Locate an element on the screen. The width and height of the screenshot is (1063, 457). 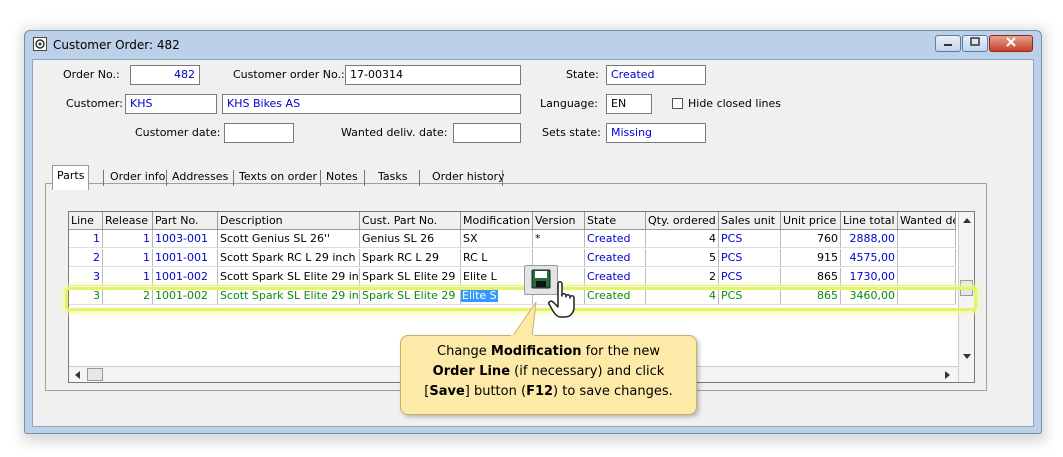
hide-closed-lines-checkbox is located at coordinates (677, 103).